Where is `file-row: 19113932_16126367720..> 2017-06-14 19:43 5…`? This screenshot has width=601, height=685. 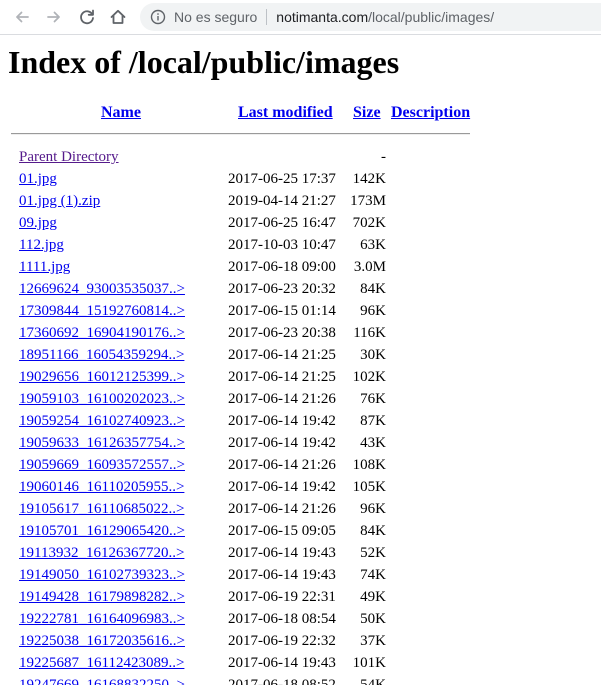
file-row: 19113932_16126367720..> 2017-06-14 19:43 5… is located at coordinates (300, 554).